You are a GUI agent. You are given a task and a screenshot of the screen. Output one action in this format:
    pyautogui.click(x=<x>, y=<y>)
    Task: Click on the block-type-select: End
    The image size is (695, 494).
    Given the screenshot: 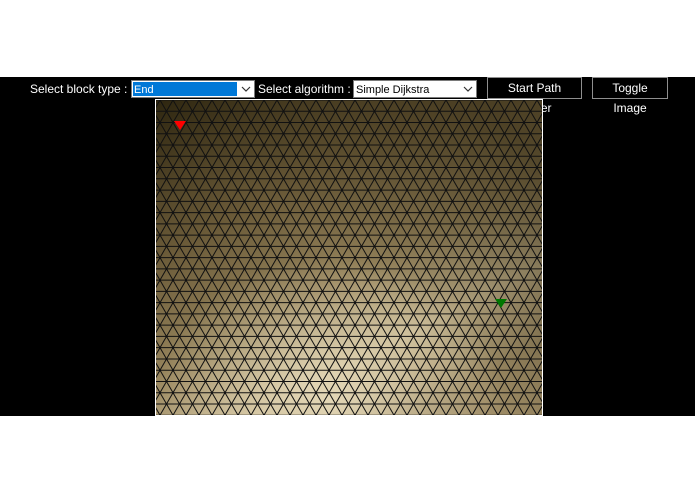 What is the action you would take?
    pyautogui.click(x=193, y=89)
    